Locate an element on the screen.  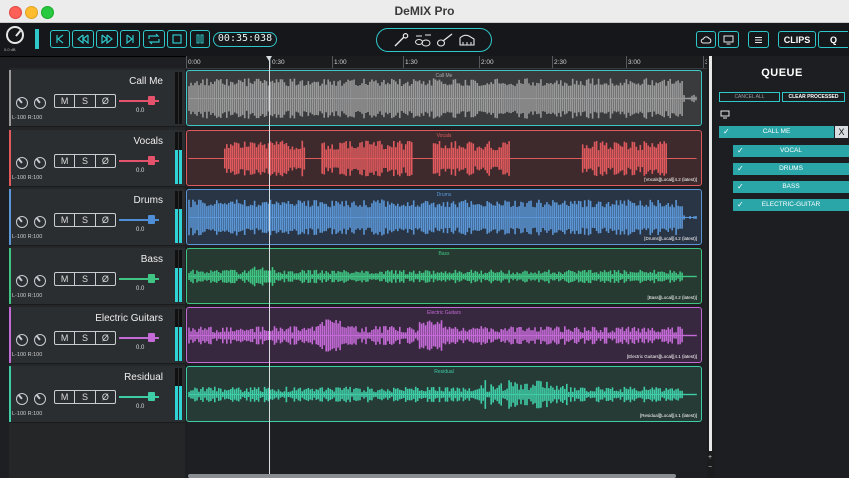
menu-button is located at coordinates (758, 39).